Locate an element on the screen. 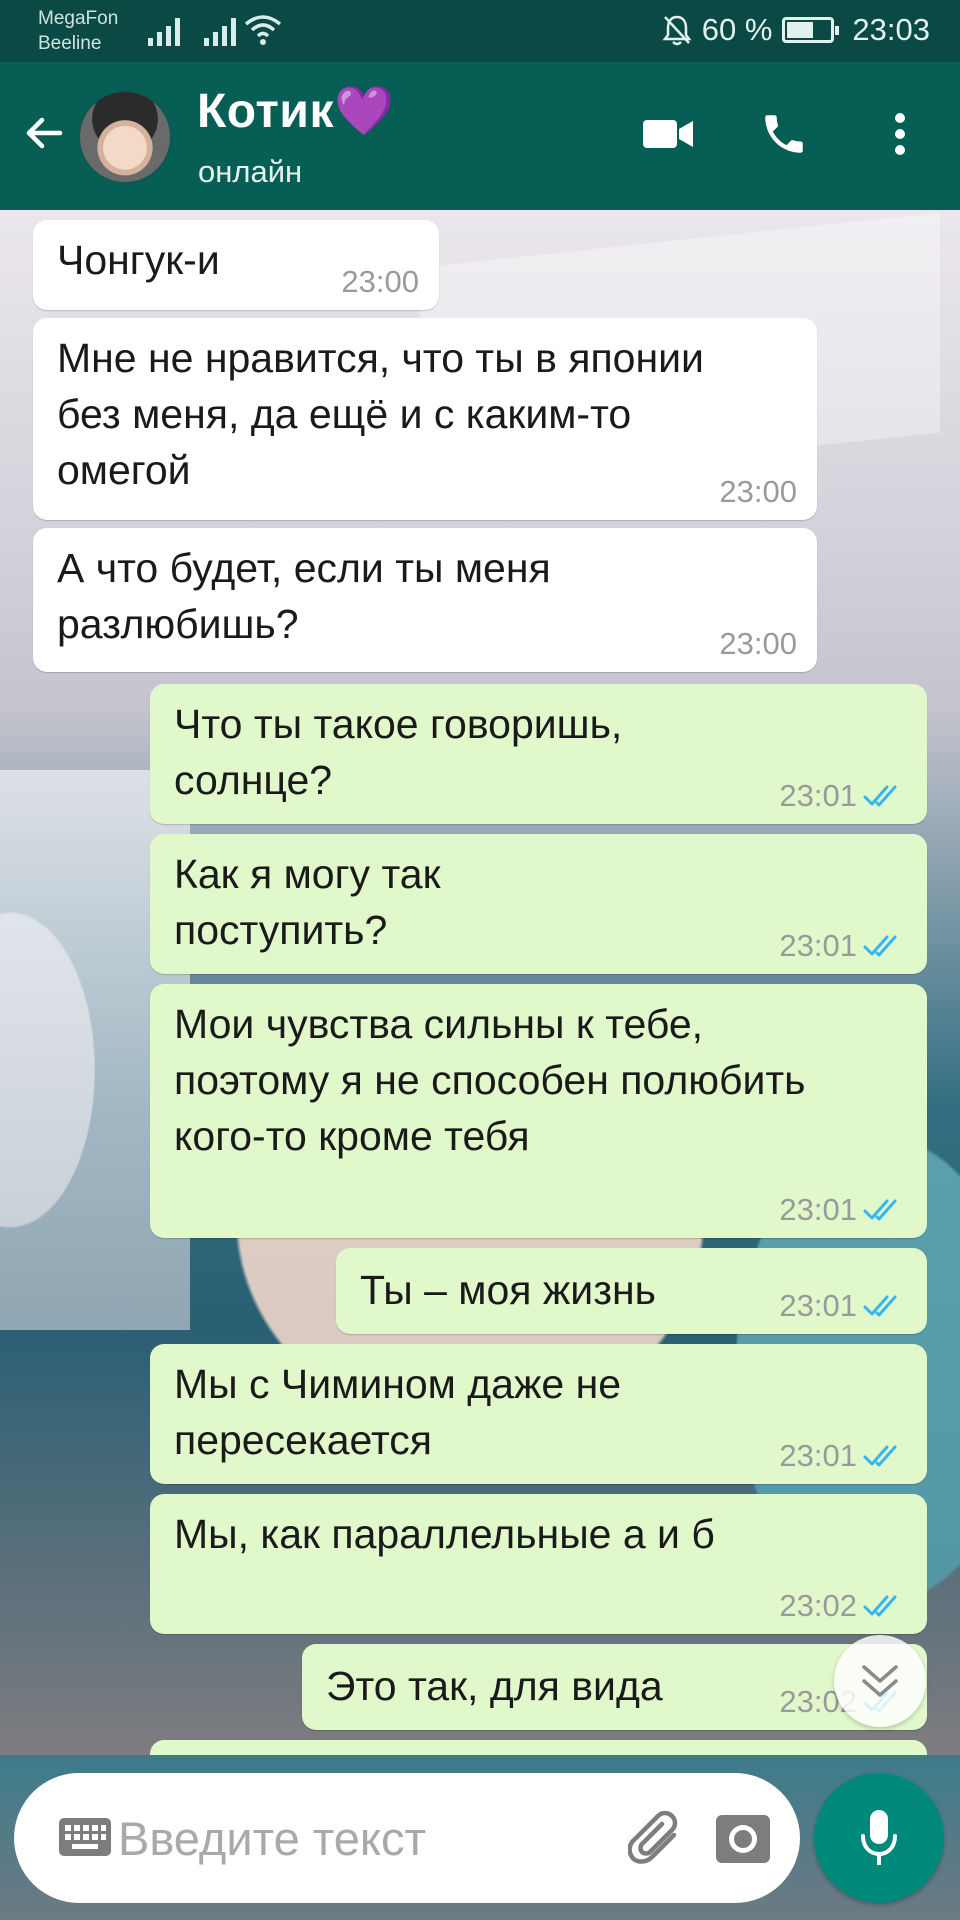  clock: 23:03 is located at coordinates (891, 29).